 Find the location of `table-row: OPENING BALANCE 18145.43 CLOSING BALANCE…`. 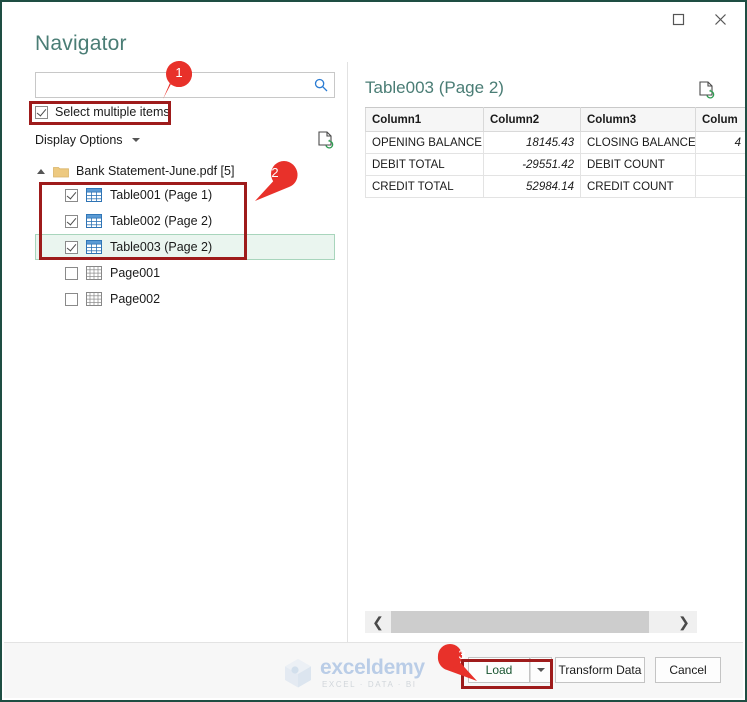

table-row: OPENING BALANCE 18145.43 CLOSING BALANCE… is located at coordinates (555, 142).